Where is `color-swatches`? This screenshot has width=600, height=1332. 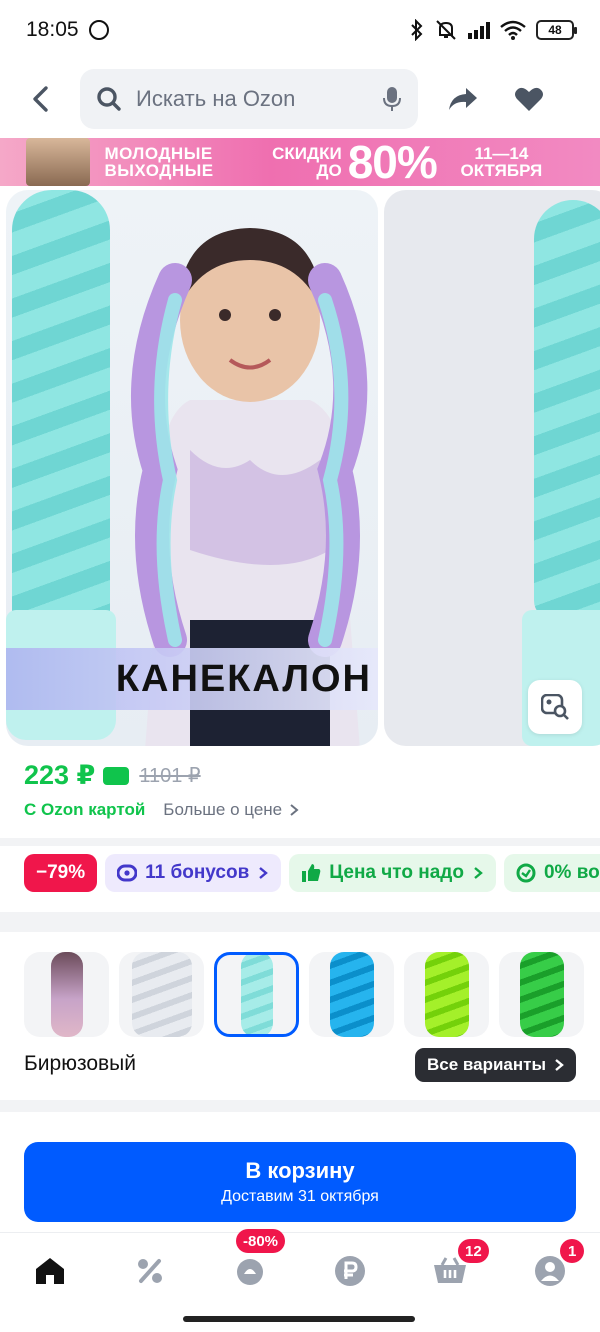
color-swatches is located at coordinates (304, 994).